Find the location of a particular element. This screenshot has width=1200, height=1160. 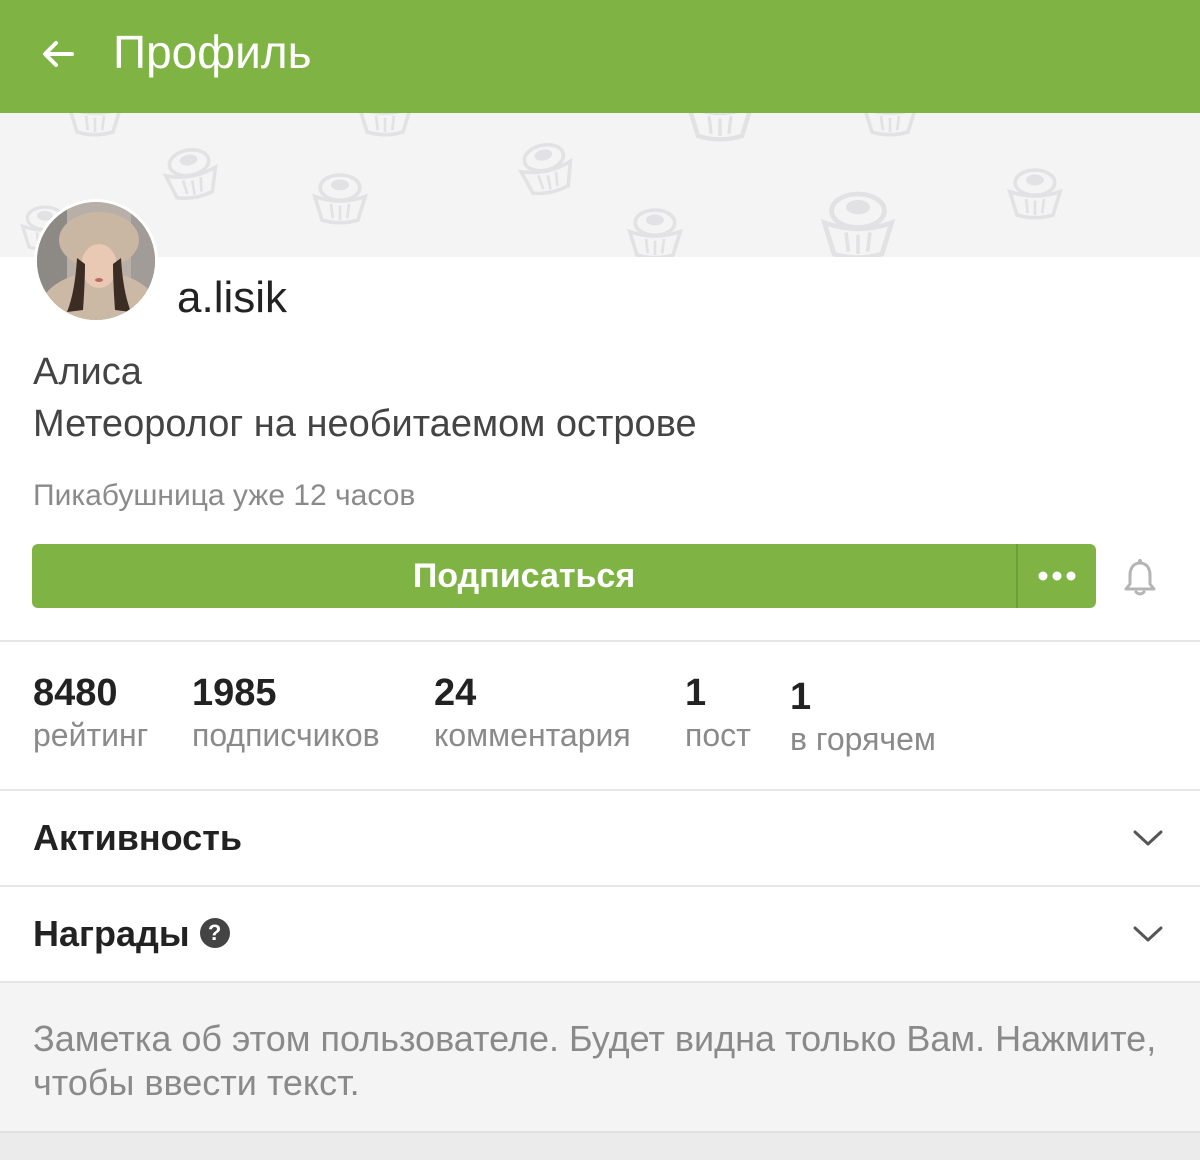

divider is located at coordinates (600, 641).